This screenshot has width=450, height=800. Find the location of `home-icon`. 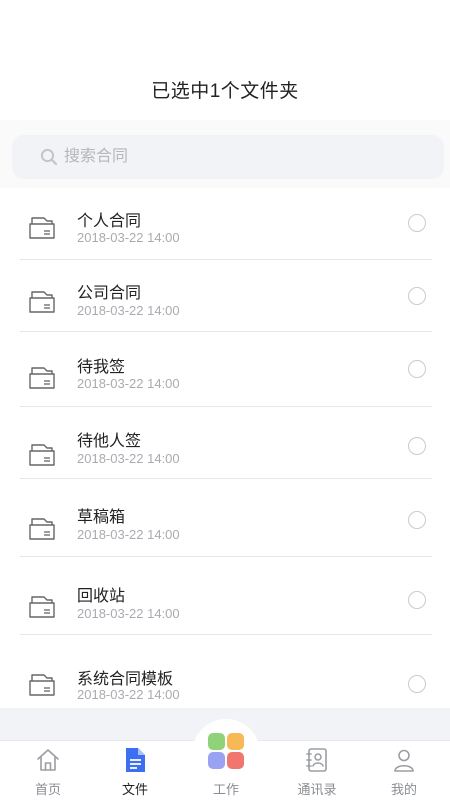

home-icon is located at coordinates (48, 760).